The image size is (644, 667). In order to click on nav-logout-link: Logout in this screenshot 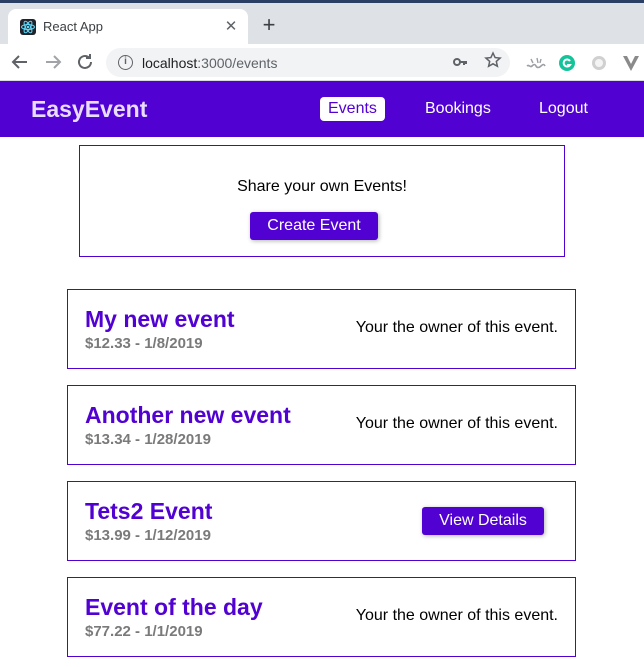, I will do `click(563, 109)`.